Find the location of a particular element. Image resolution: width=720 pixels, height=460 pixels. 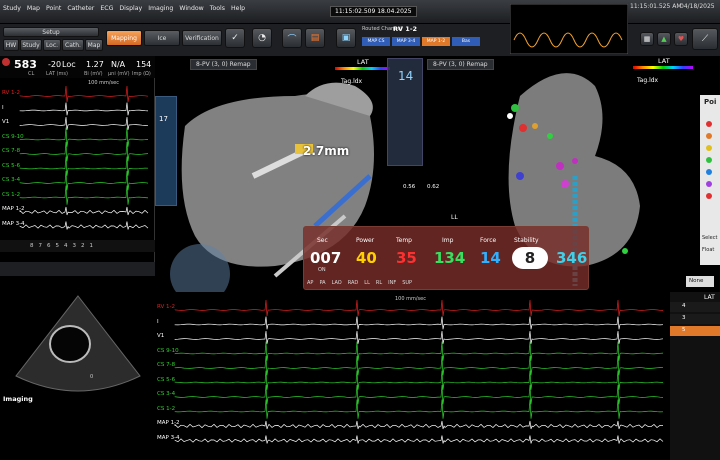

menu-item-catheter: Catheter is located at coordinates (80, 8).